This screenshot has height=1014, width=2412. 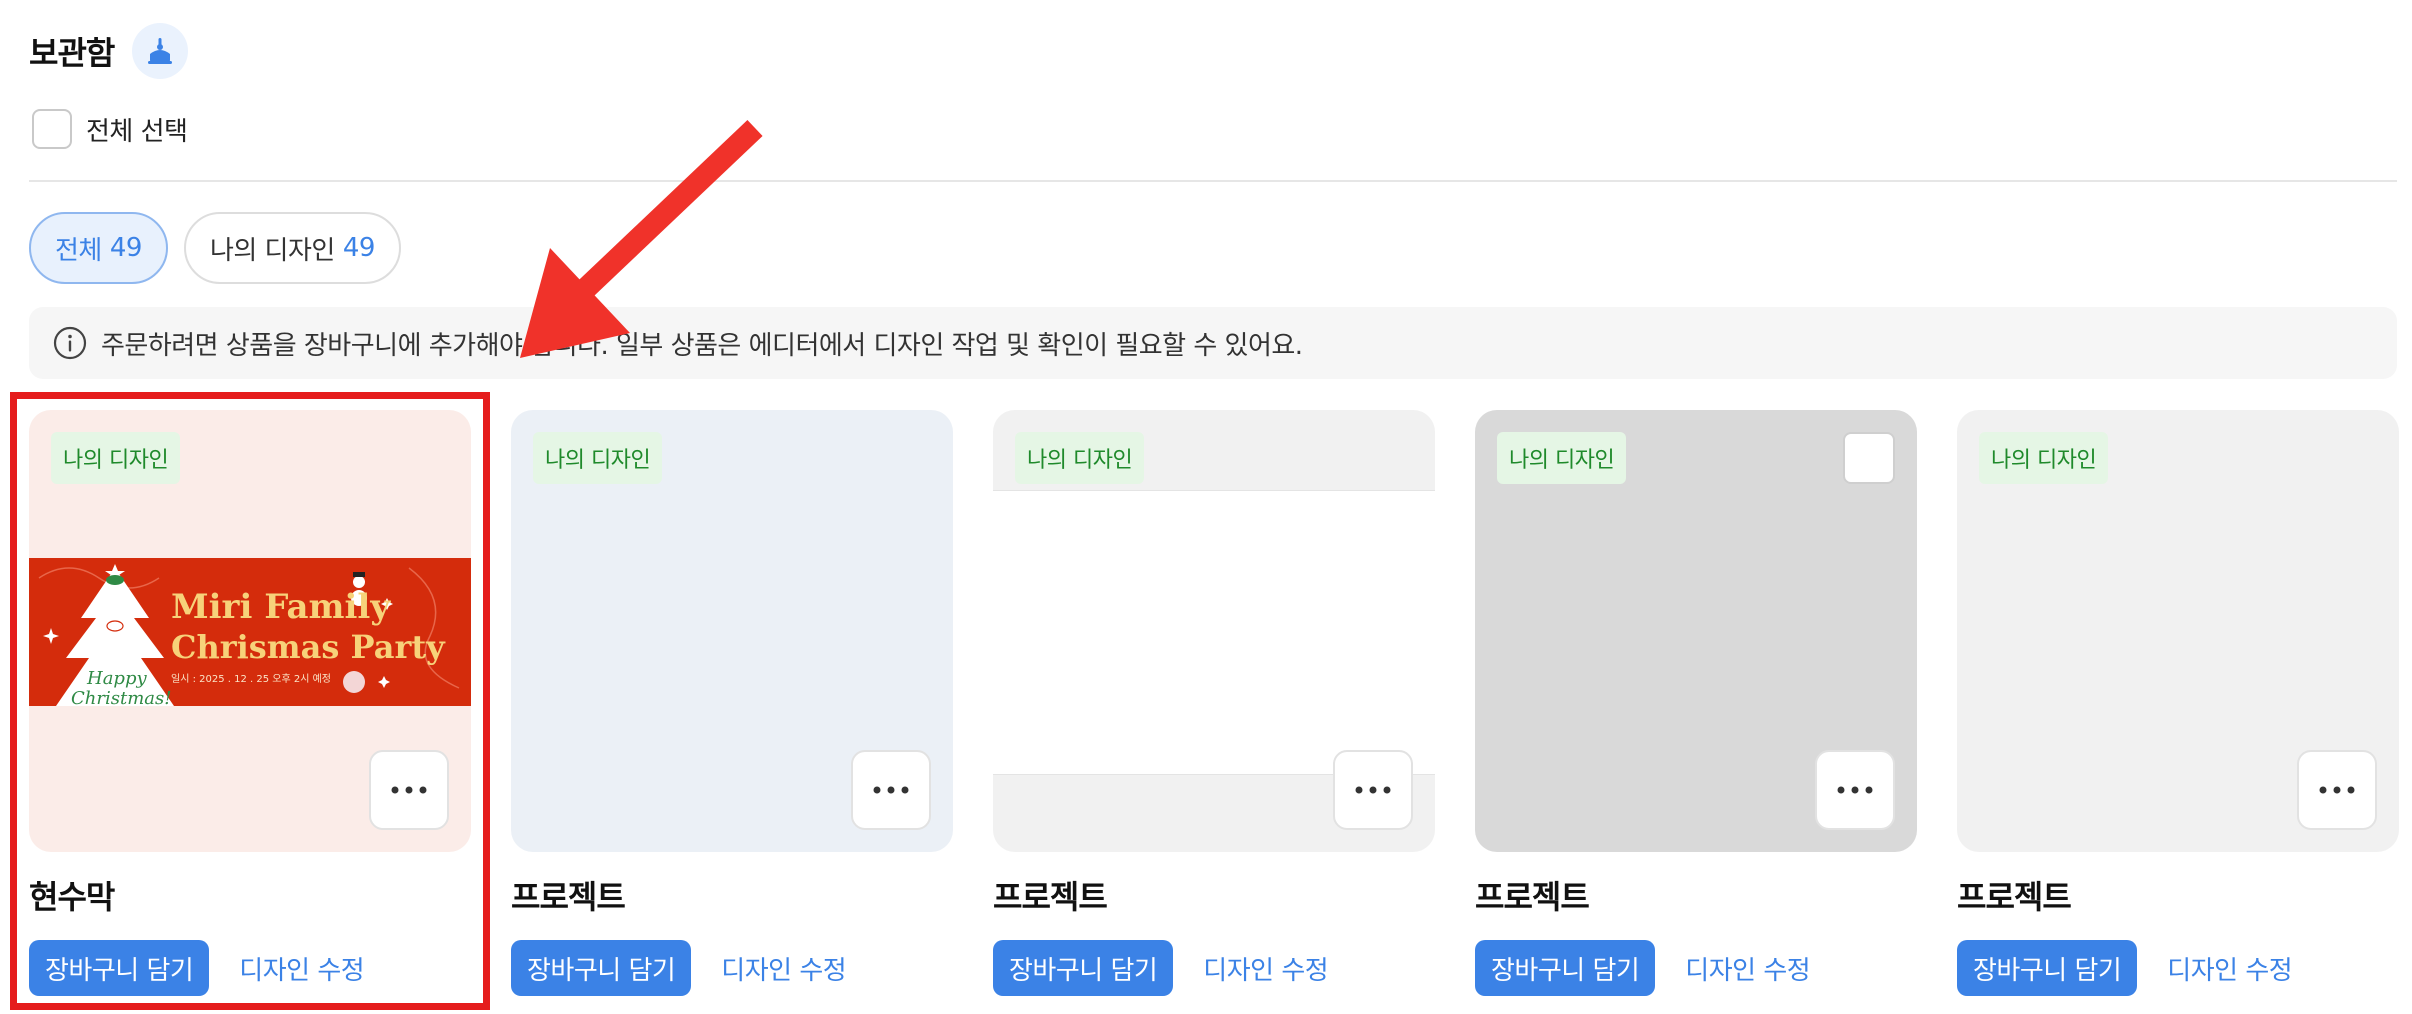 What do you see at coordinates (641, 239) in the screenshot?
I see `annotation-arrow-icon` at bounding box center [641, 239].